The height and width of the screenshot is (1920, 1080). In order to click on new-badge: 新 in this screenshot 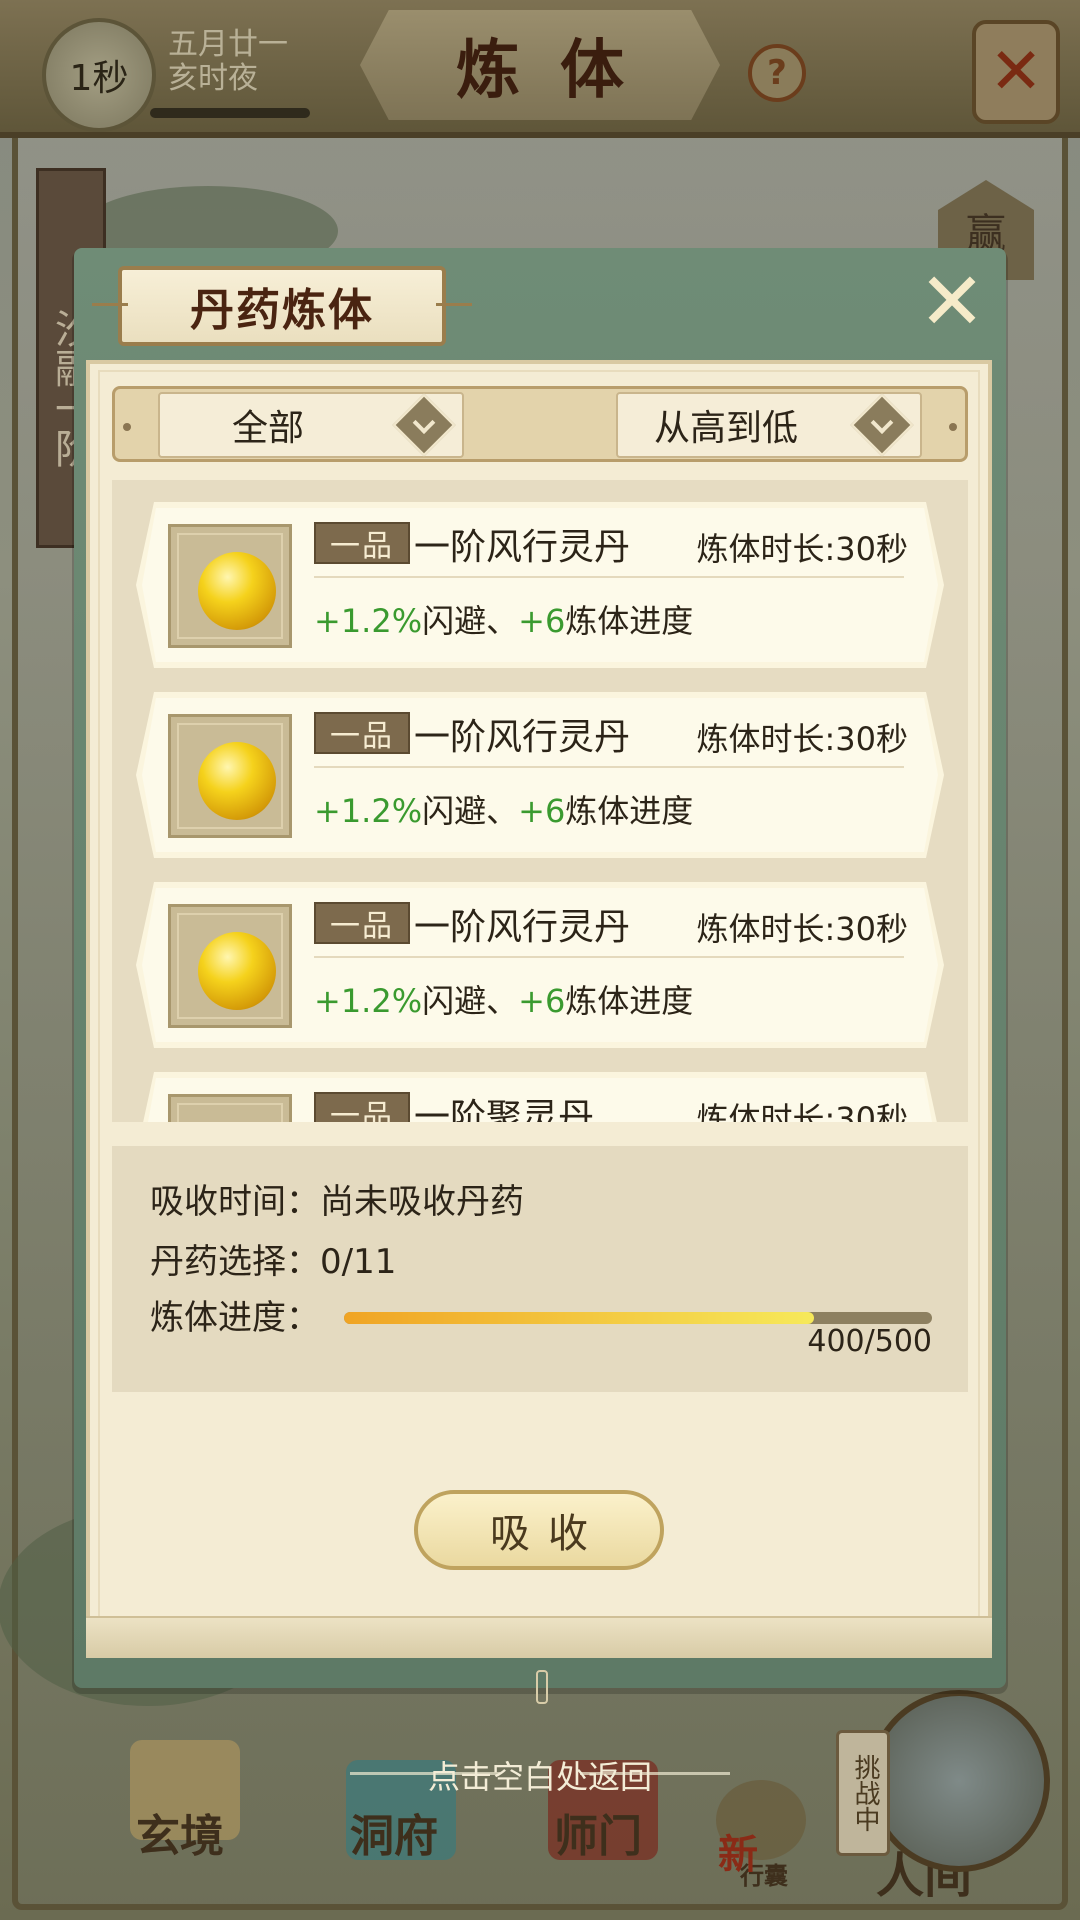, I will do `click(738, 1854)`.